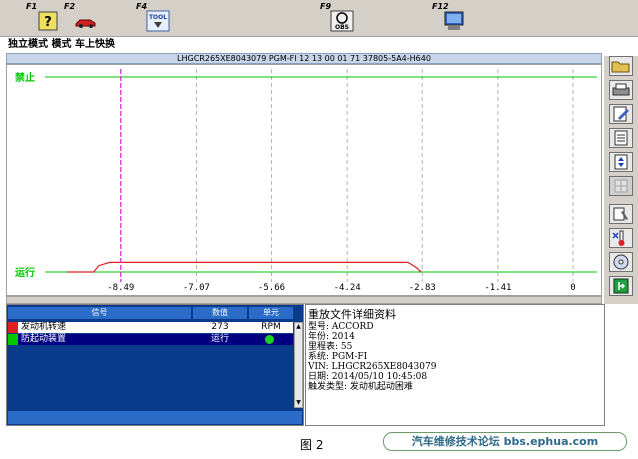 The height and width of the screenshot is (459, 638). What do you see at coordinates (44, 327) in the screenshot?
I see `signal-name: 发动机转速` at bounding box center [44, 327].